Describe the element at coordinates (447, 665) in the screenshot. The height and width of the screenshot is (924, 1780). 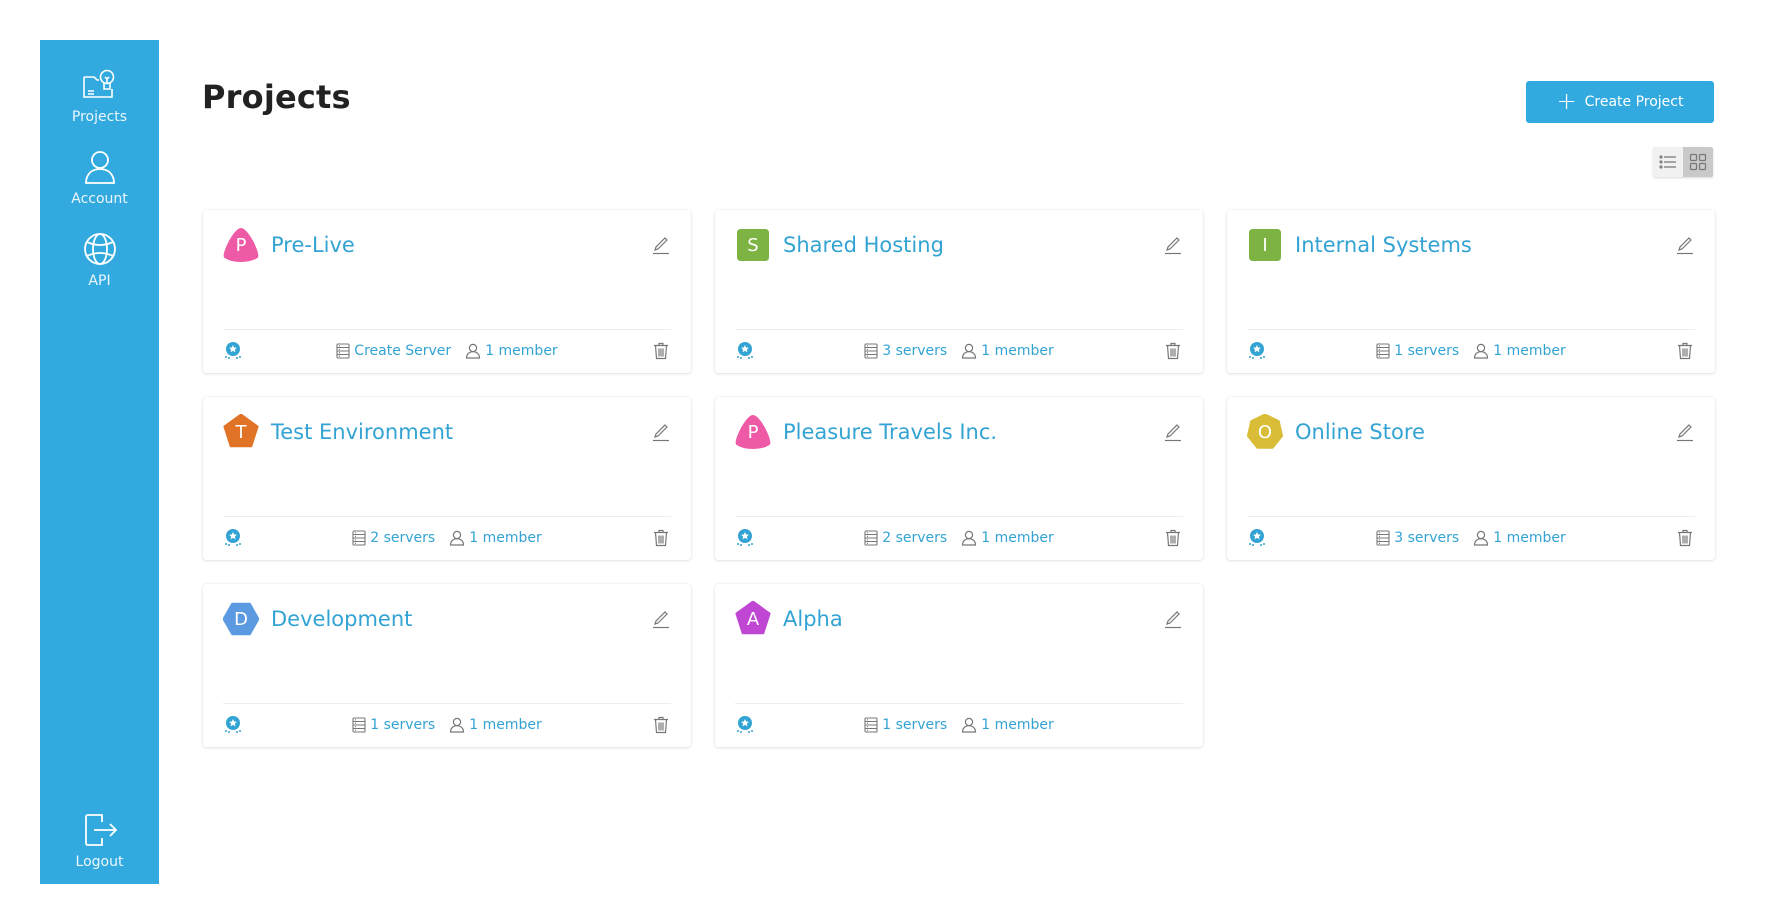
I see `project-card: D Development 1 servers 1 member` at that location.